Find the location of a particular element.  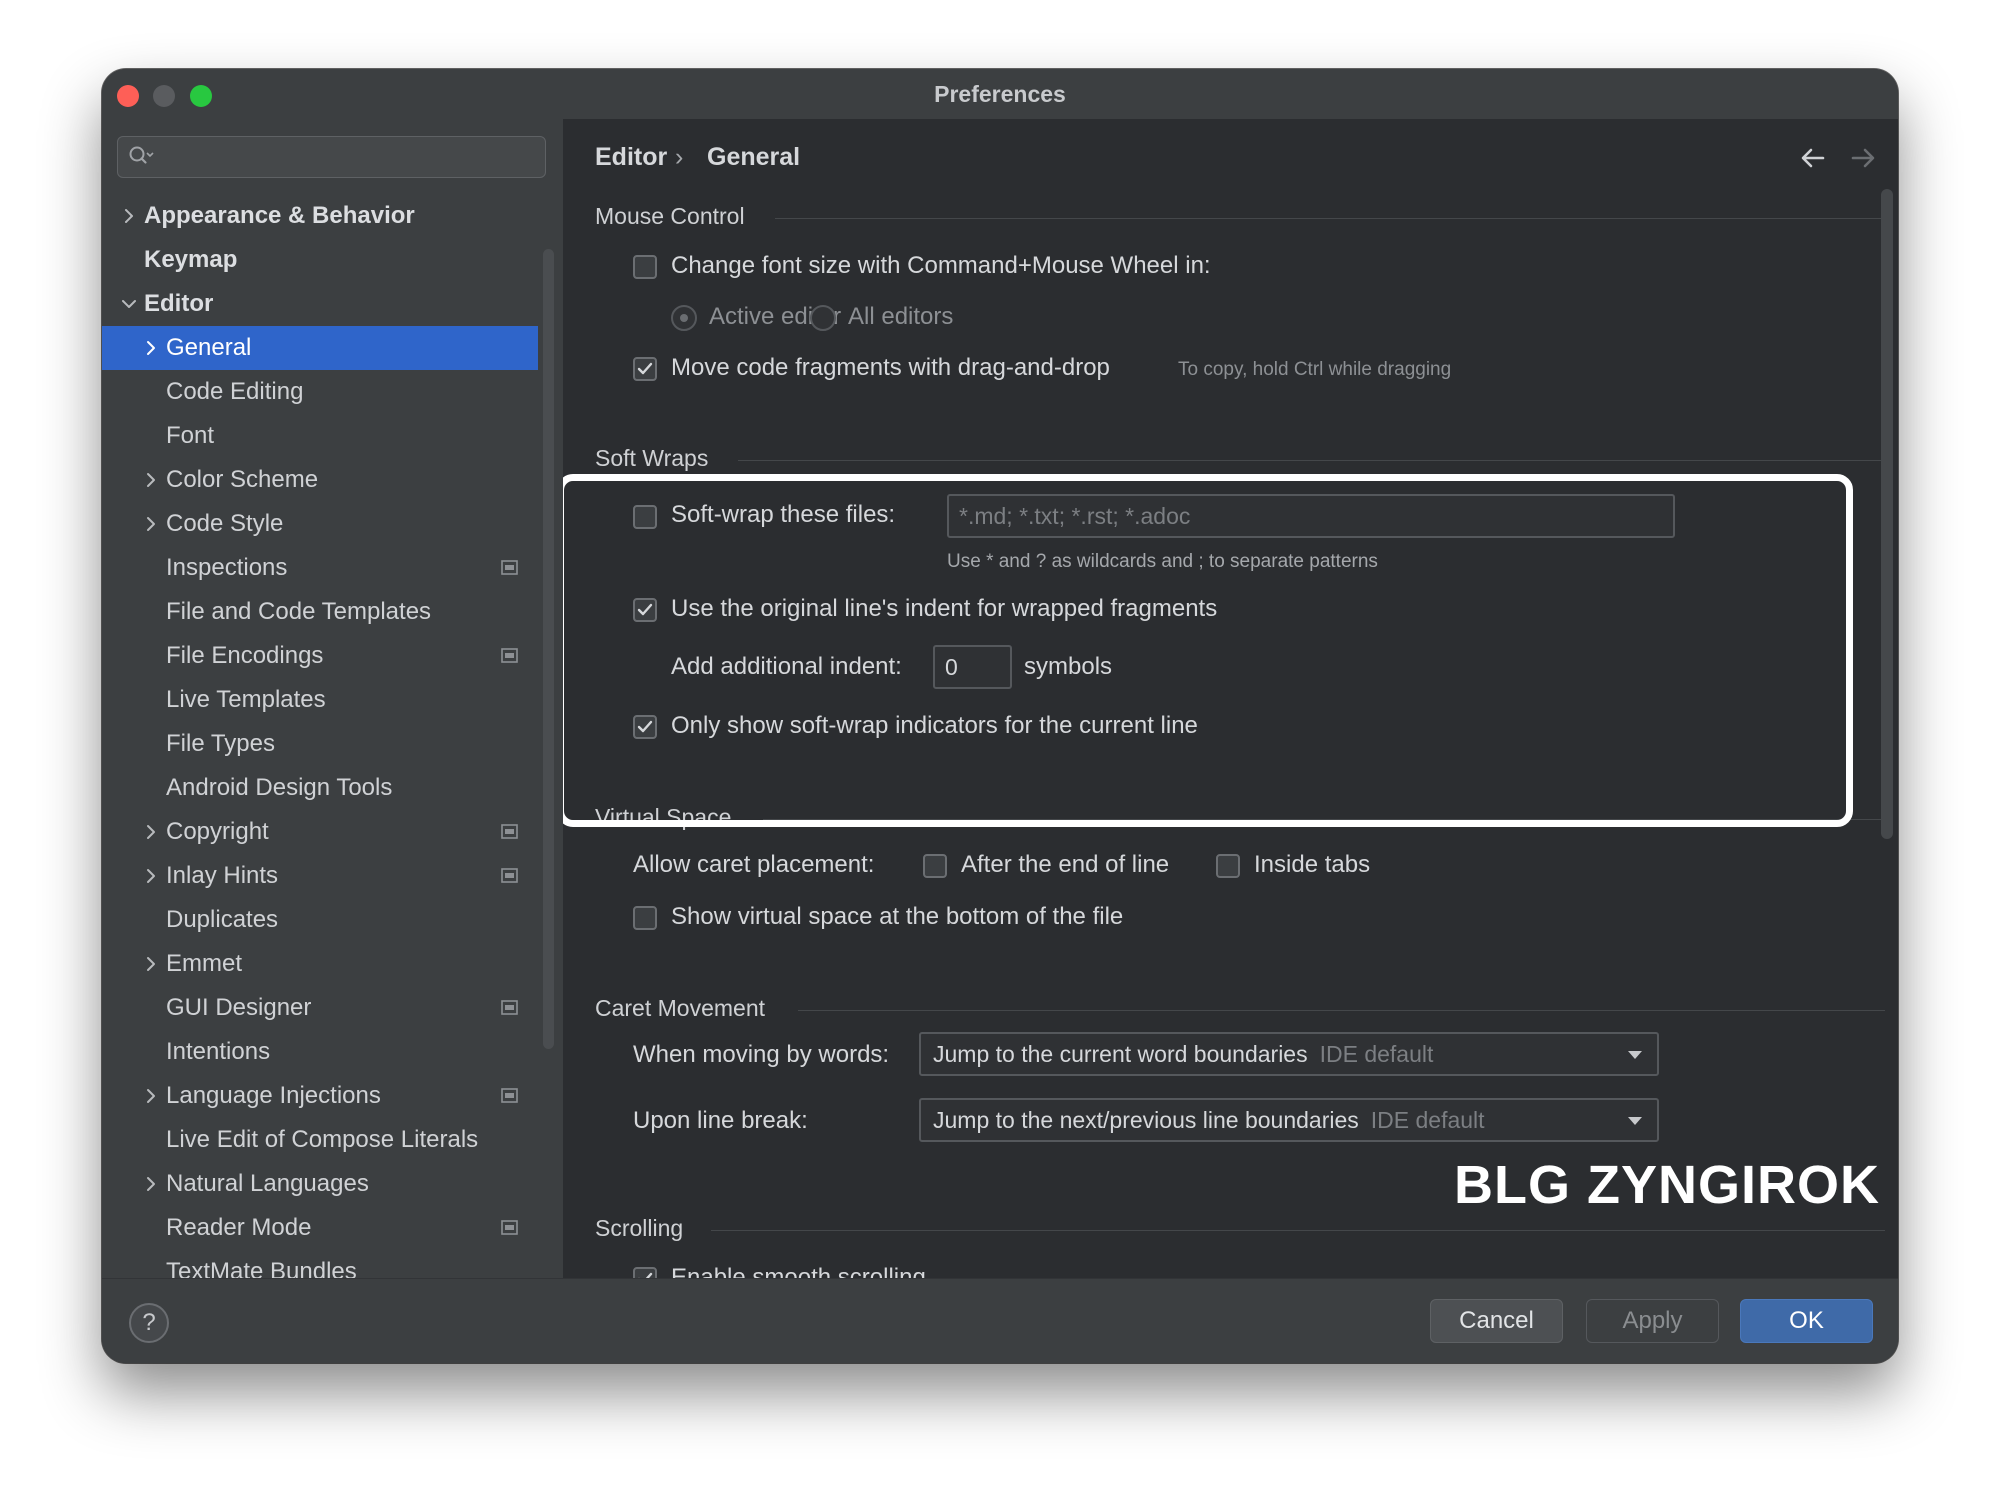

sidebar-item-live-edit-of-compose-literals: Live Edit of Compose Literals is located at coordinates (320, 1140).